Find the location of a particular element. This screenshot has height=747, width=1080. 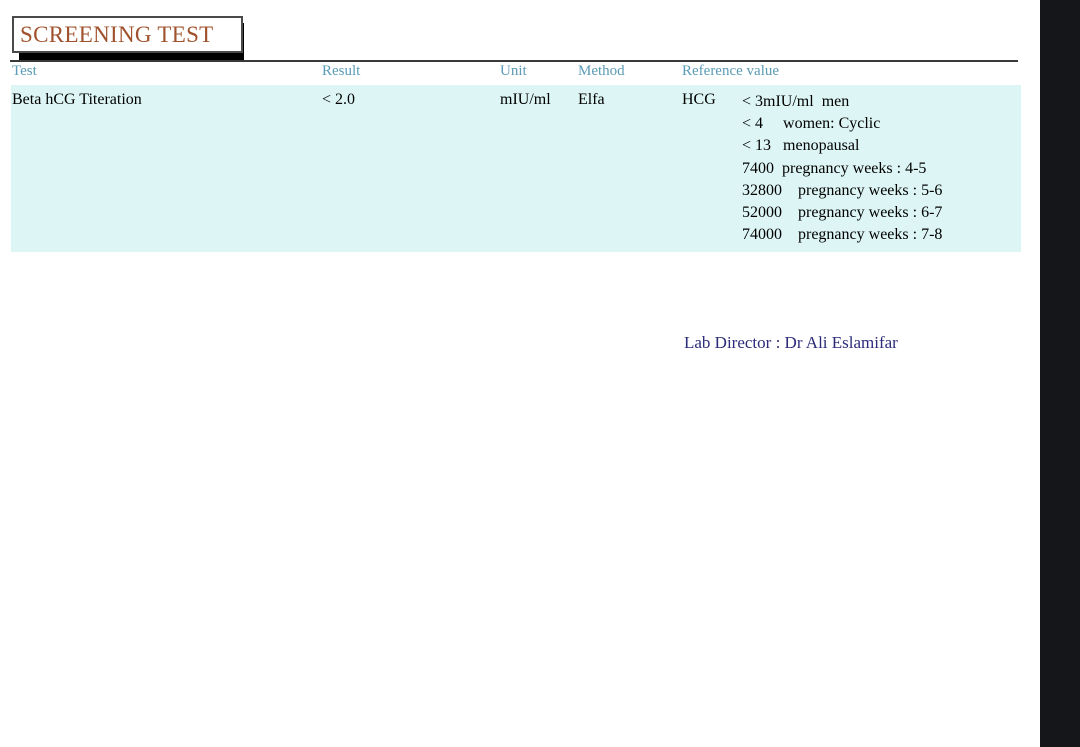

column-header-unit: Unit is located at coordinates (513, 71).